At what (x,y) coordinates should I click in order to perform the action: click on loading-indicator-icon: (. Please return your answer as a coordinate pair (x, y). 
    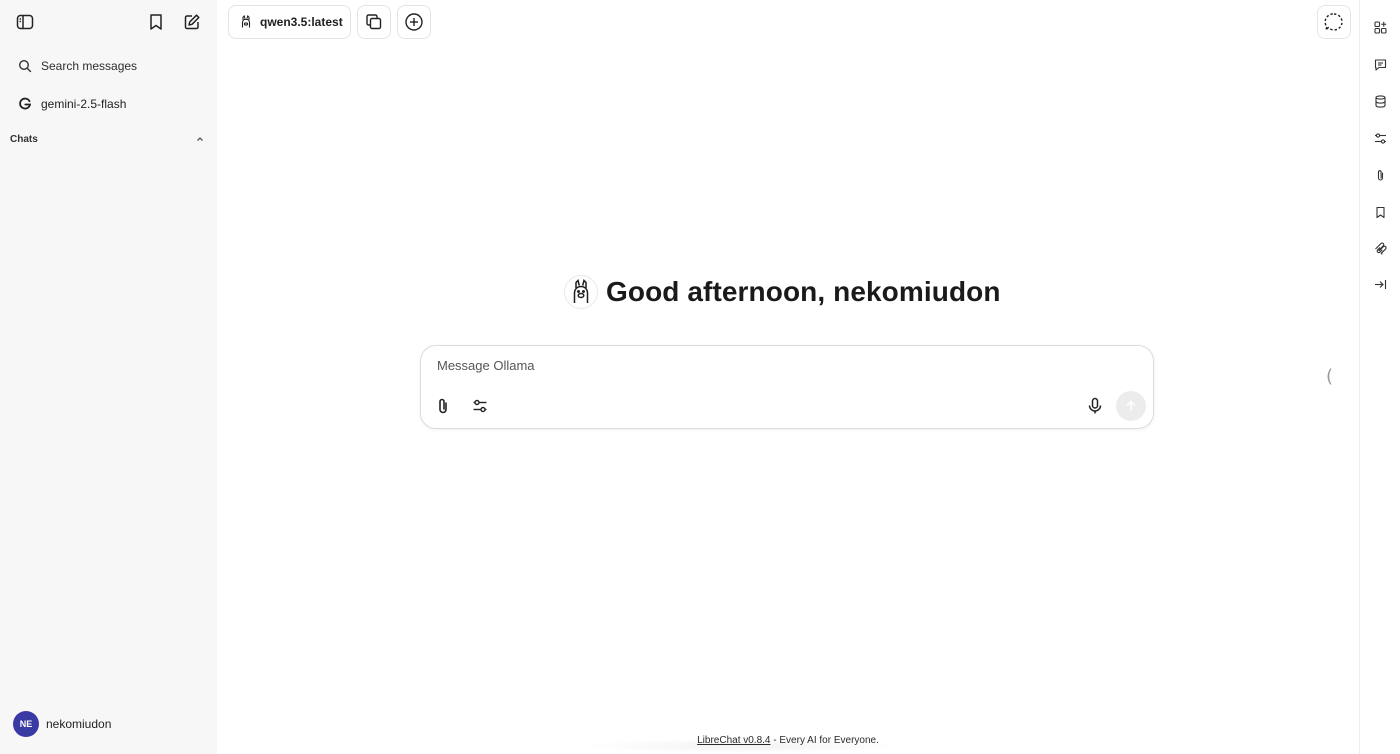
    Looking at the image, I should click on (1330, 376).